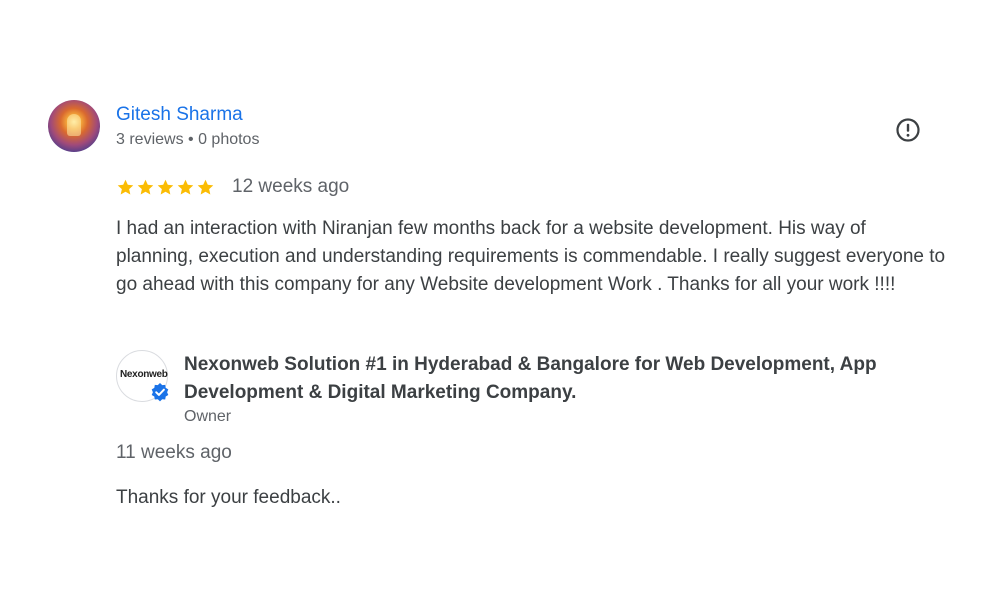  Describe the element at coordinates (179, 115) in the screenshot. I see `reviewer-name: Gitesh Sharma` at that location.